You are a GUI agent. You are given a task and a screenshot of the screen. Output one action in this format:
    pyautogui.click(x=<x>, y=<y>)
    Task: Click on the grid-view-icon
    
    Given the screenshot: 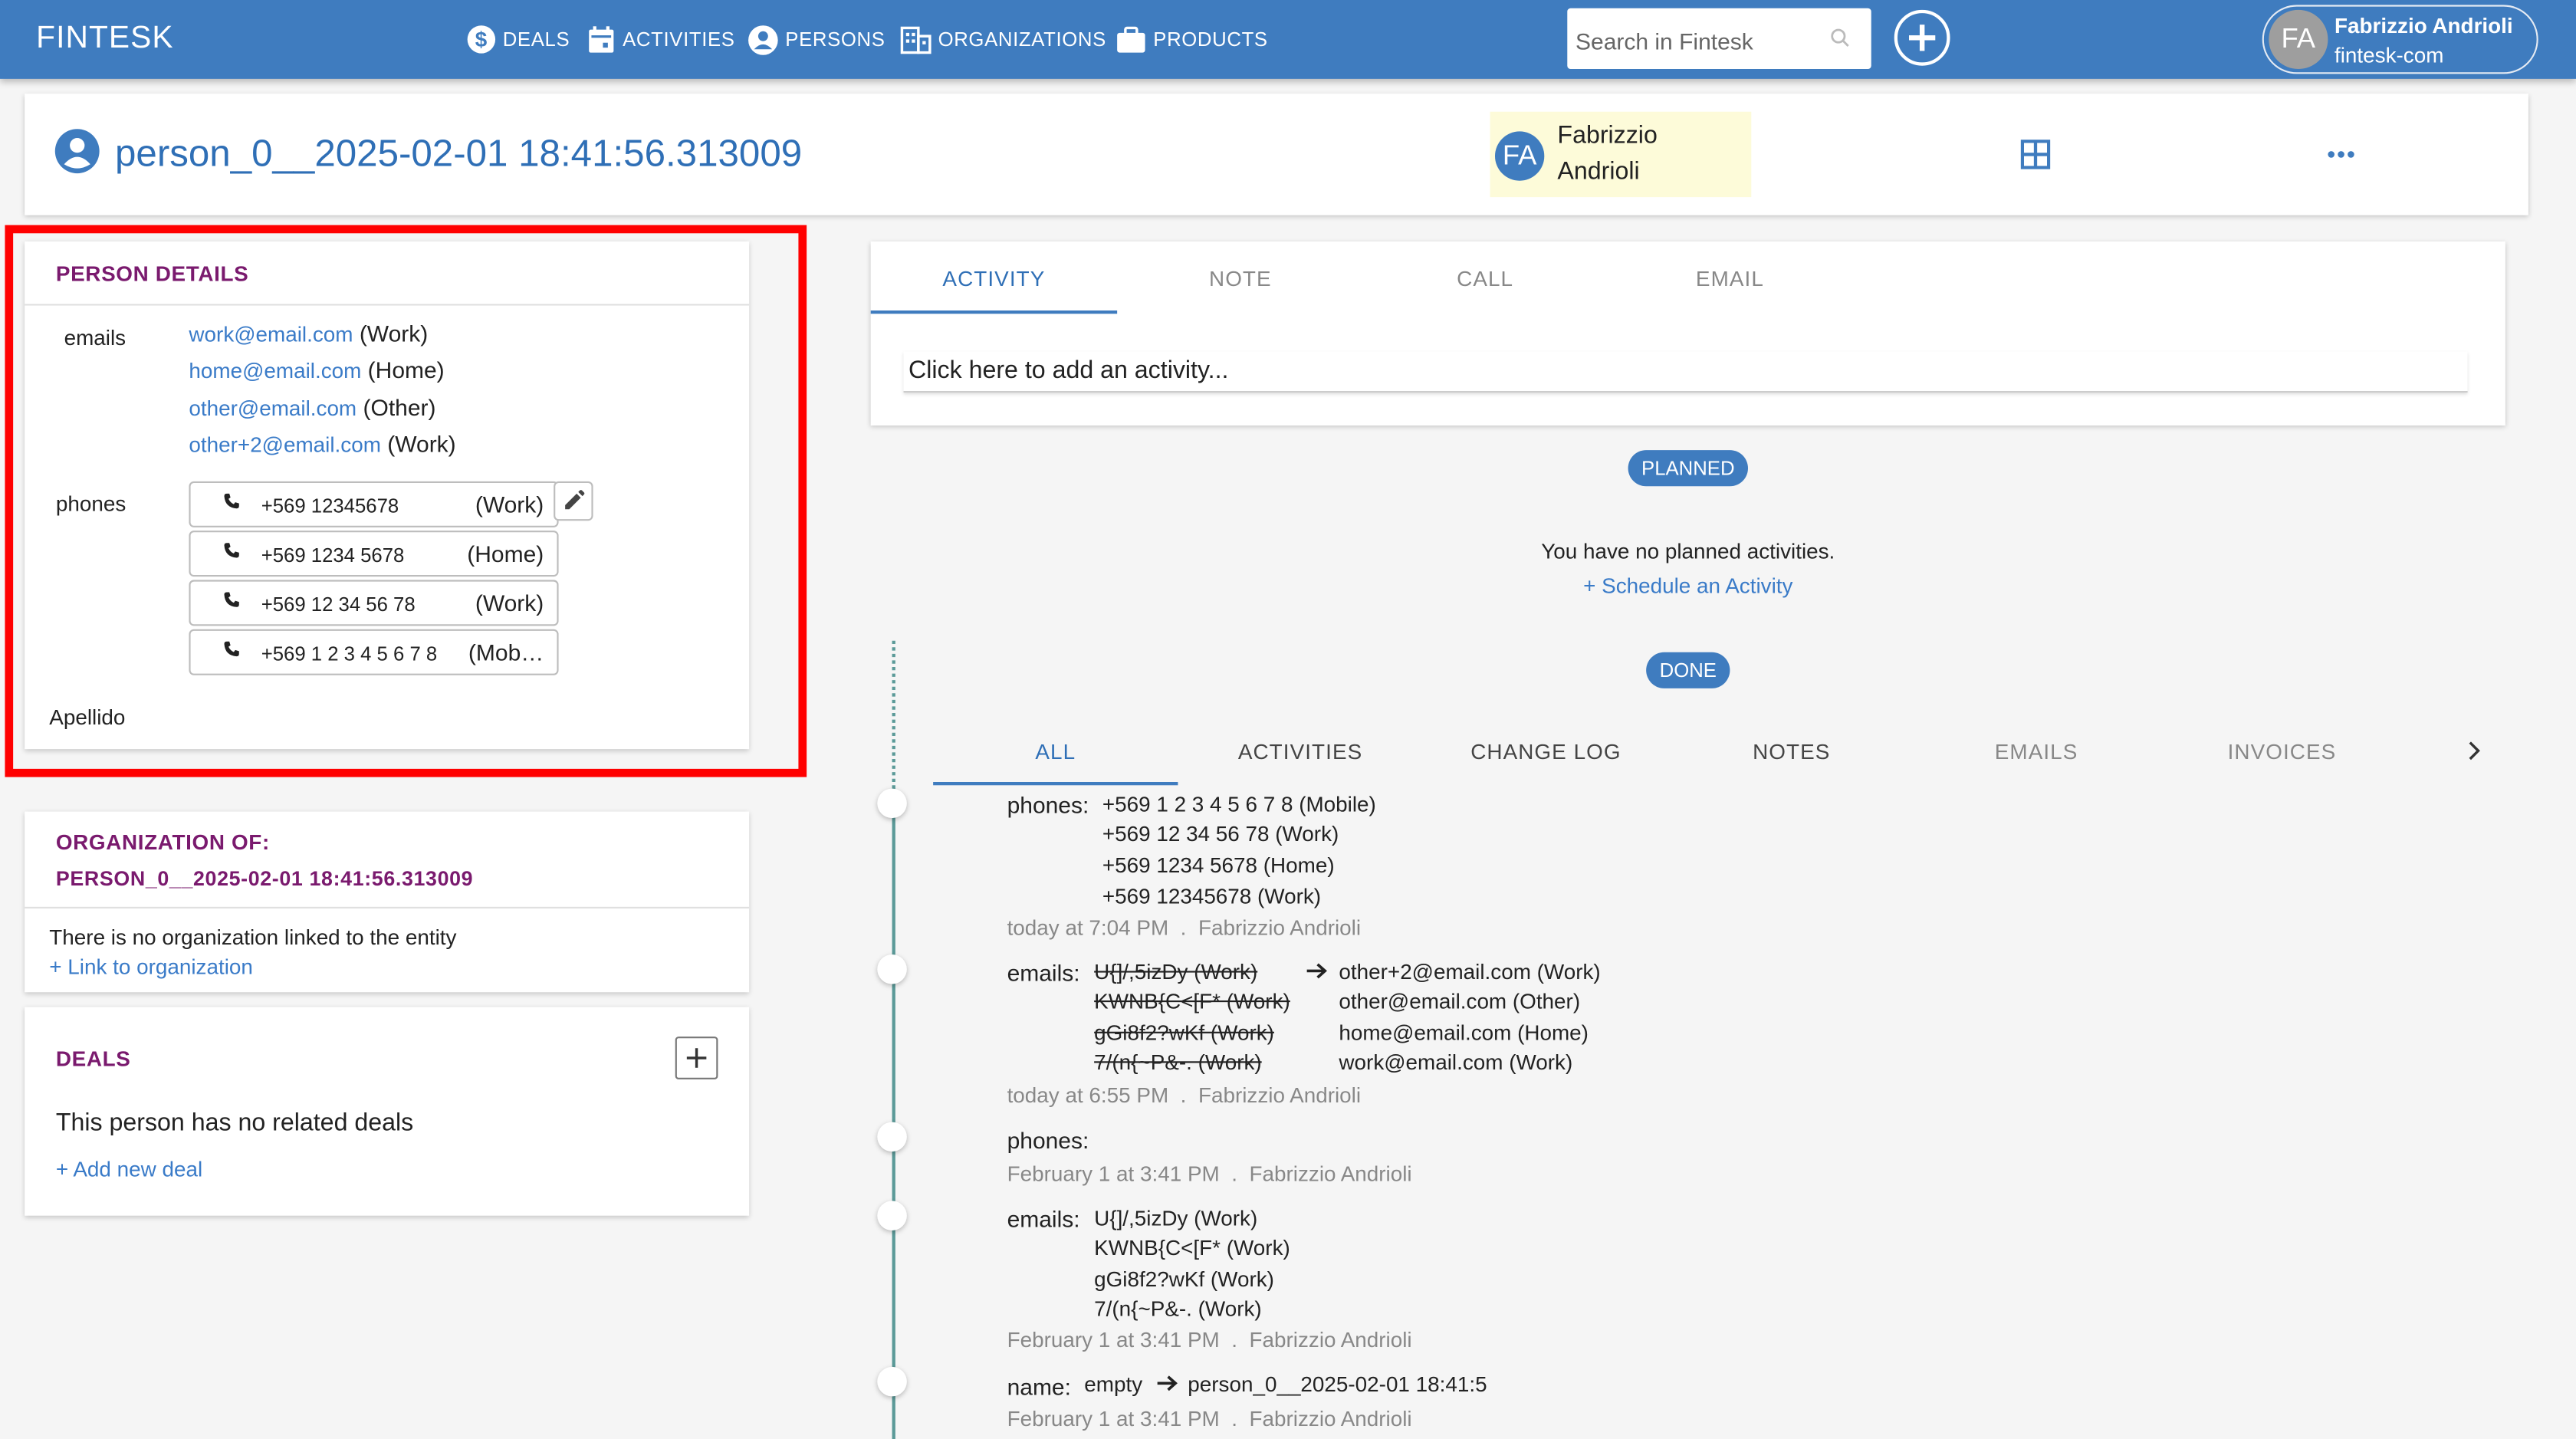 What is the action you would take?
    pyautogui.click(x=2036, y=154)
    